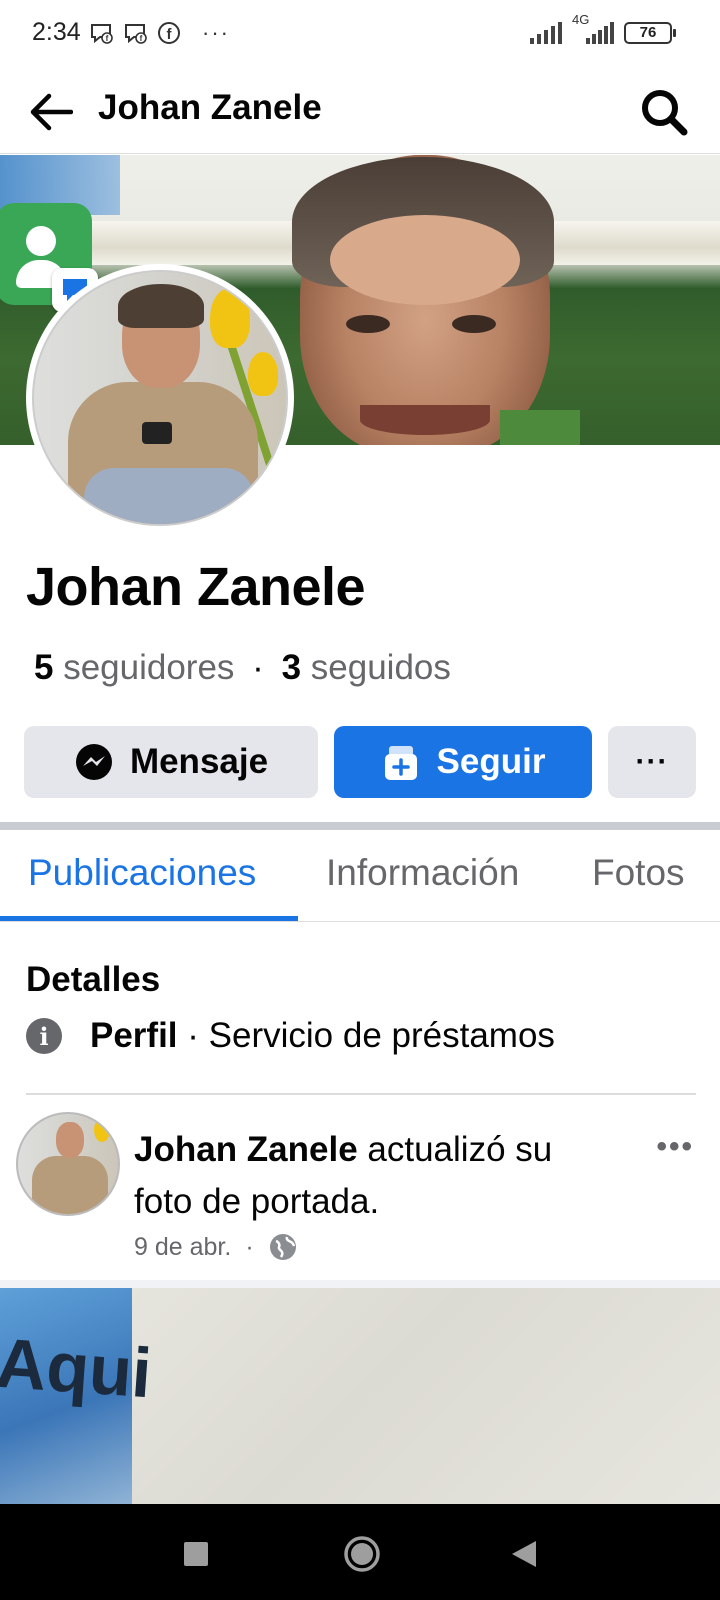  What do you see at coordinates (474, 324) in the screenshot?
I see `cover-eye-right` at bounding box center [474, 324].